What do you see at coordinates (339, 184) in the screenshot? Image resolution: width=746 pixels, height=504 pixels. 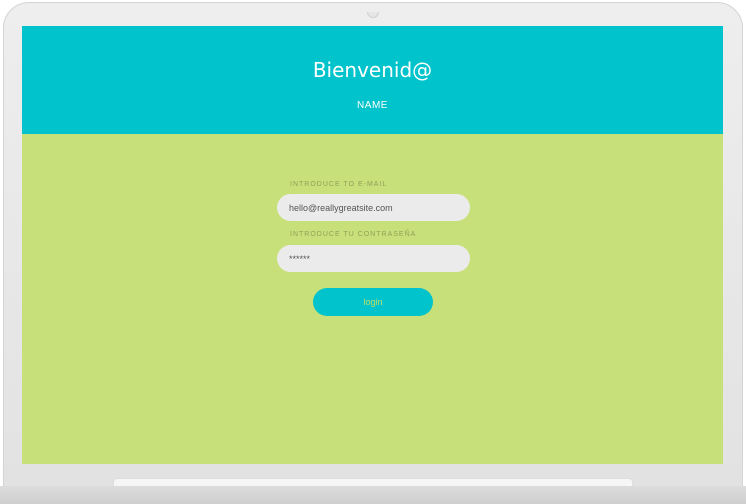 I see `email-label: INTRODUCE TO E-MAIL` at bounding box center [339, 184].